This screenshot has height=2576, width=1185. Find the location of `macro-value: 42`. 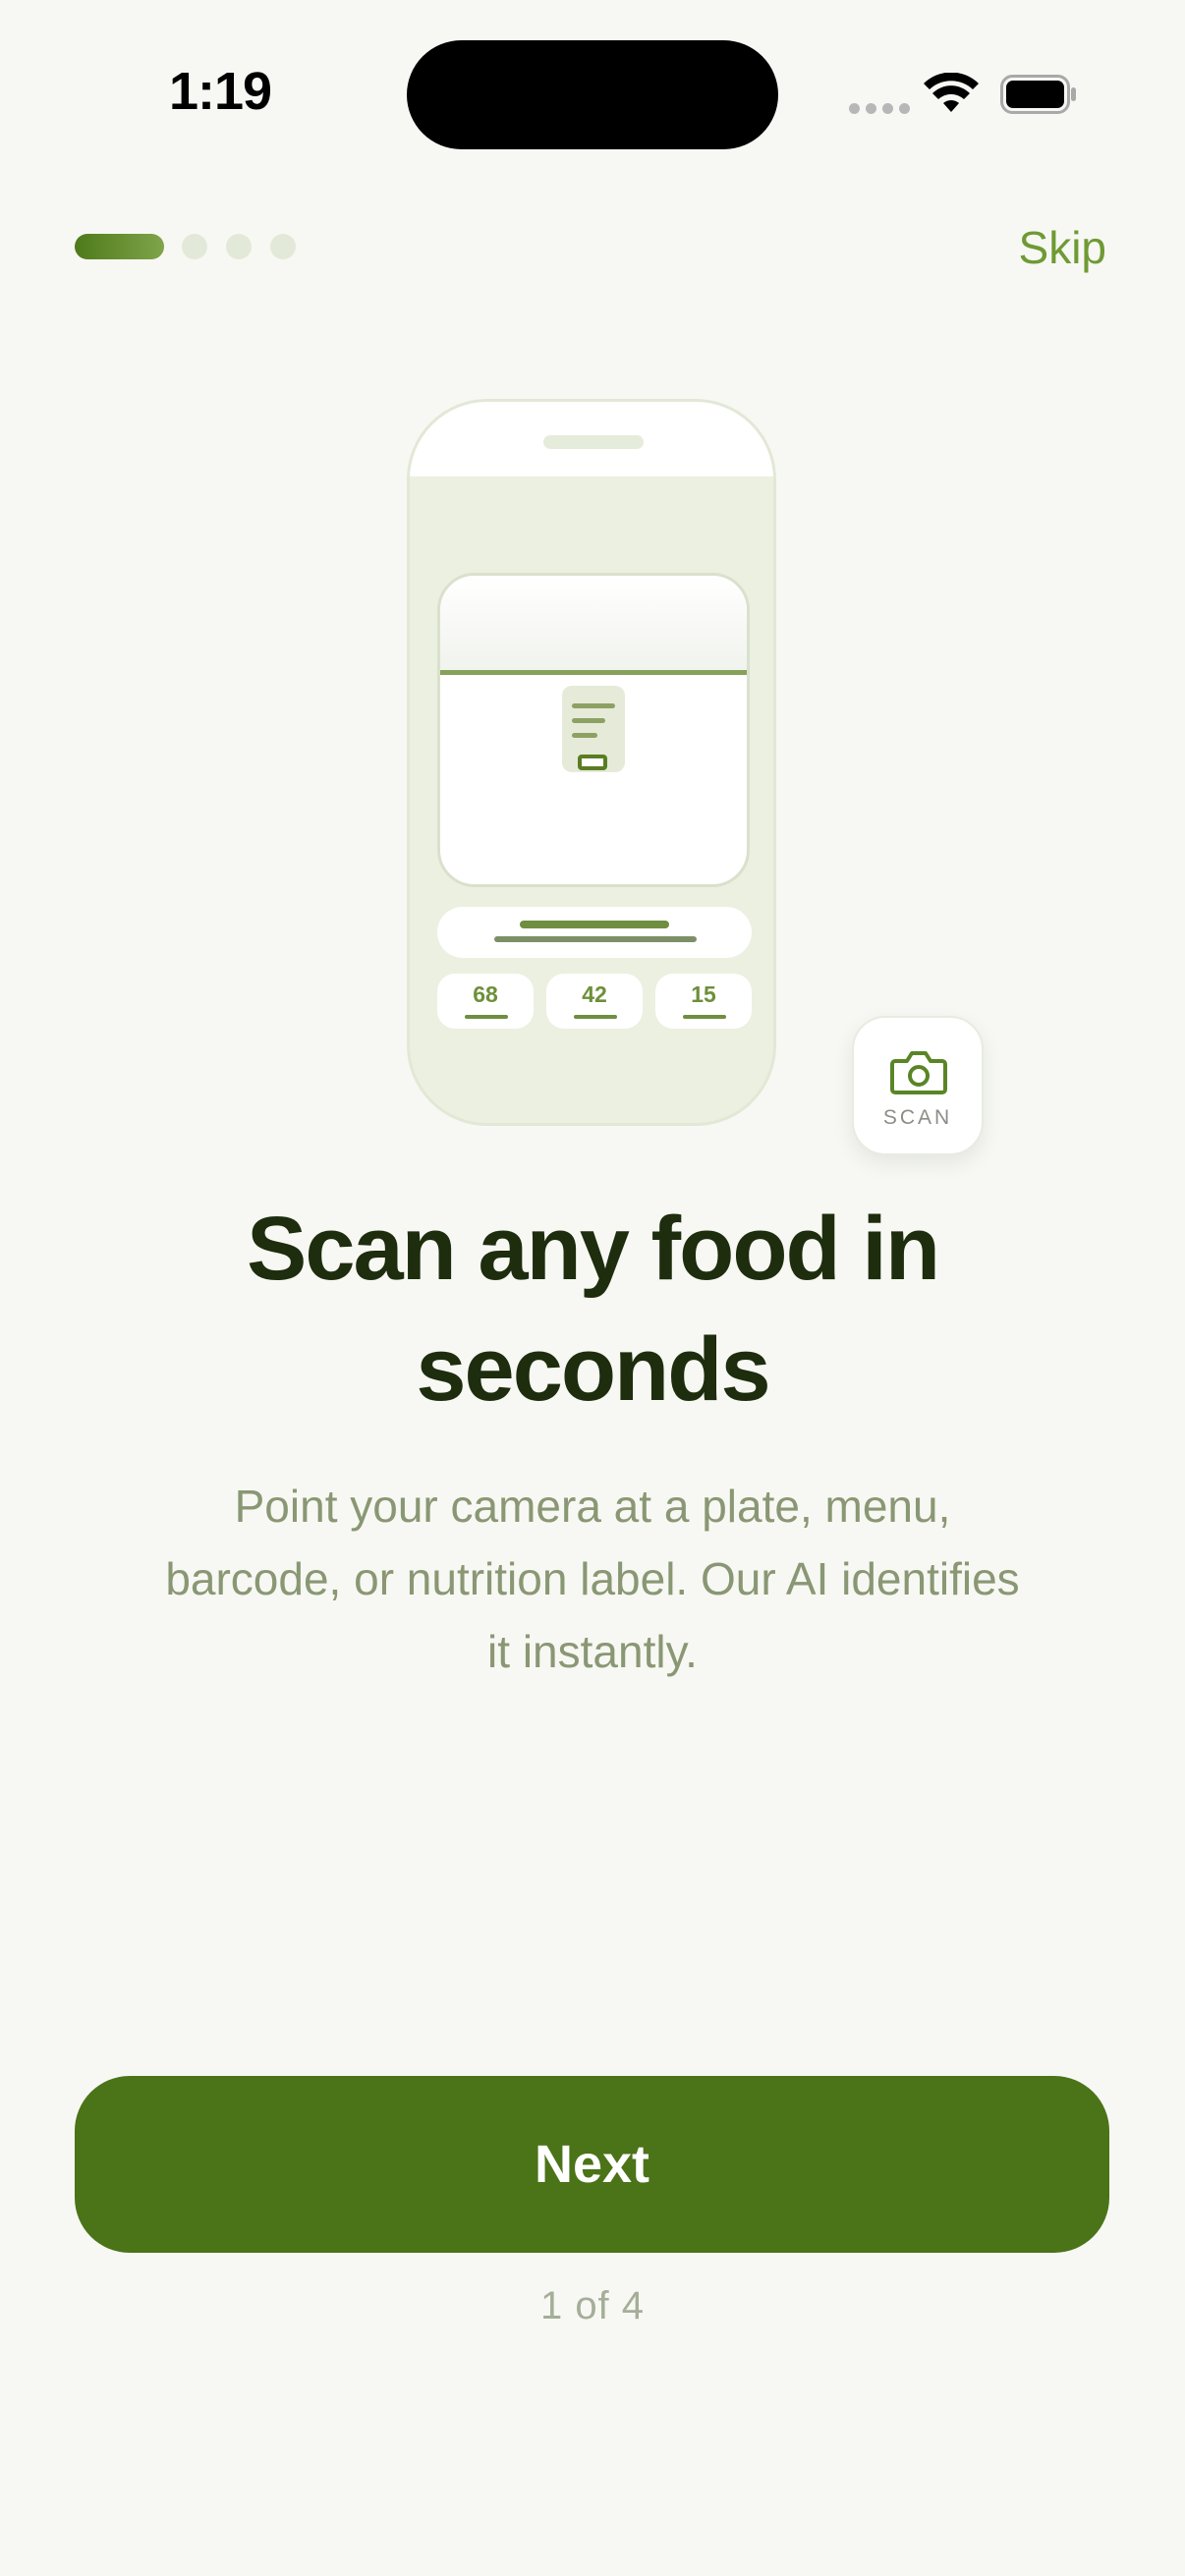

macro-value: 42 is located at coordinates (594, 994).